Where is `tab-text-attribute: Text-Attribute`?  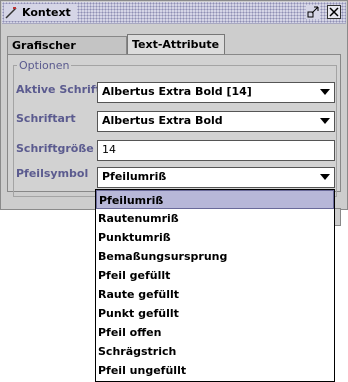 tab-text-attribute: Text-Attribute is located at coordinates (176, 44).